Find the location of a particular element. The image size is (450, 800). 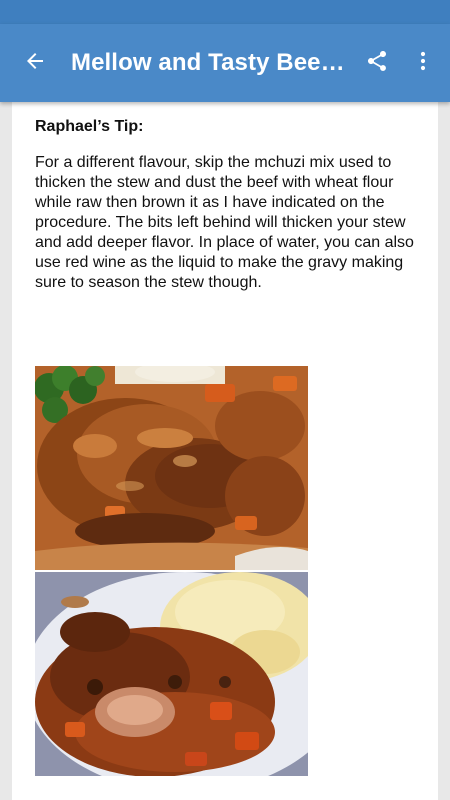

share-icon is located at coordinates (377, 63).